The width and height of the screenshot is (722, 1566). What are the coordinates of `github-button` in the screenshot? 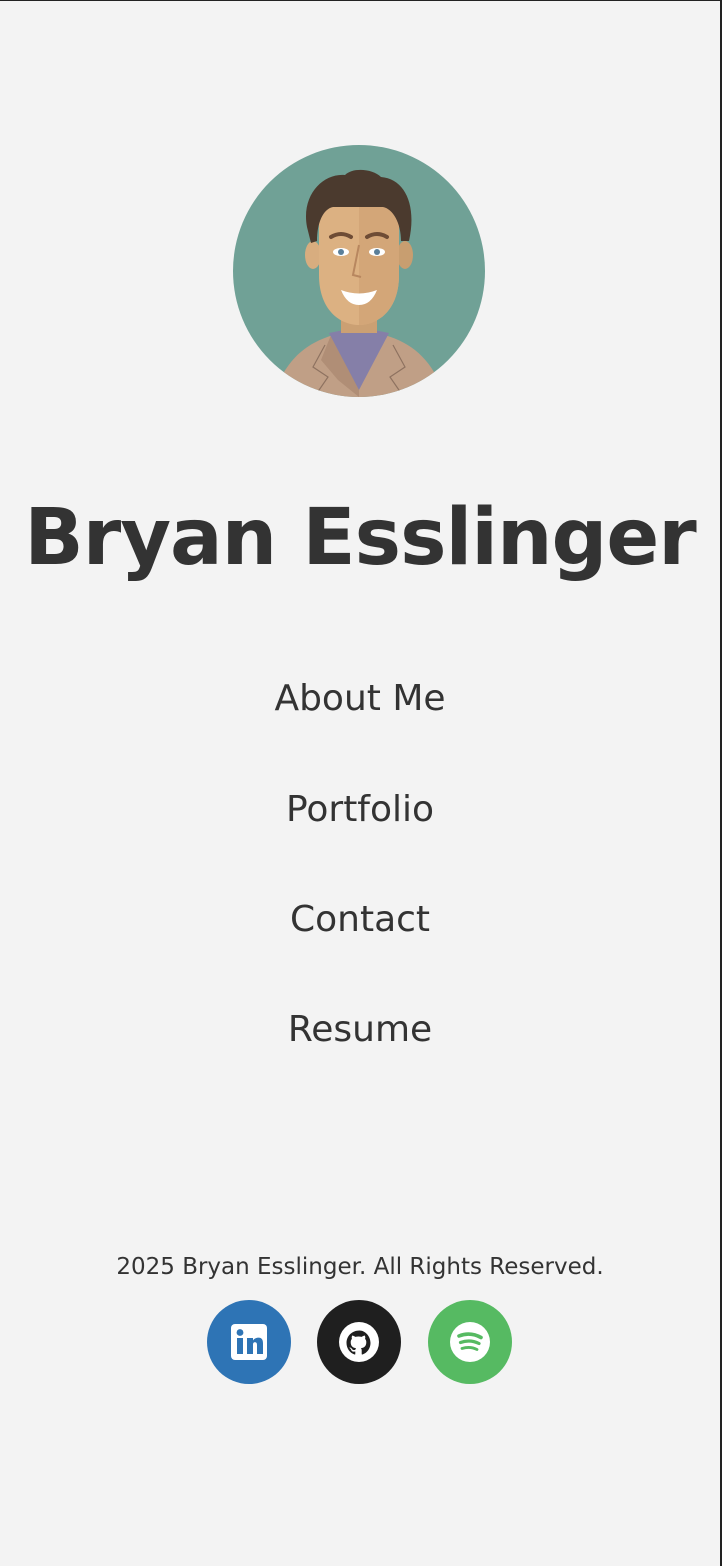 It's located at (359, 1342).